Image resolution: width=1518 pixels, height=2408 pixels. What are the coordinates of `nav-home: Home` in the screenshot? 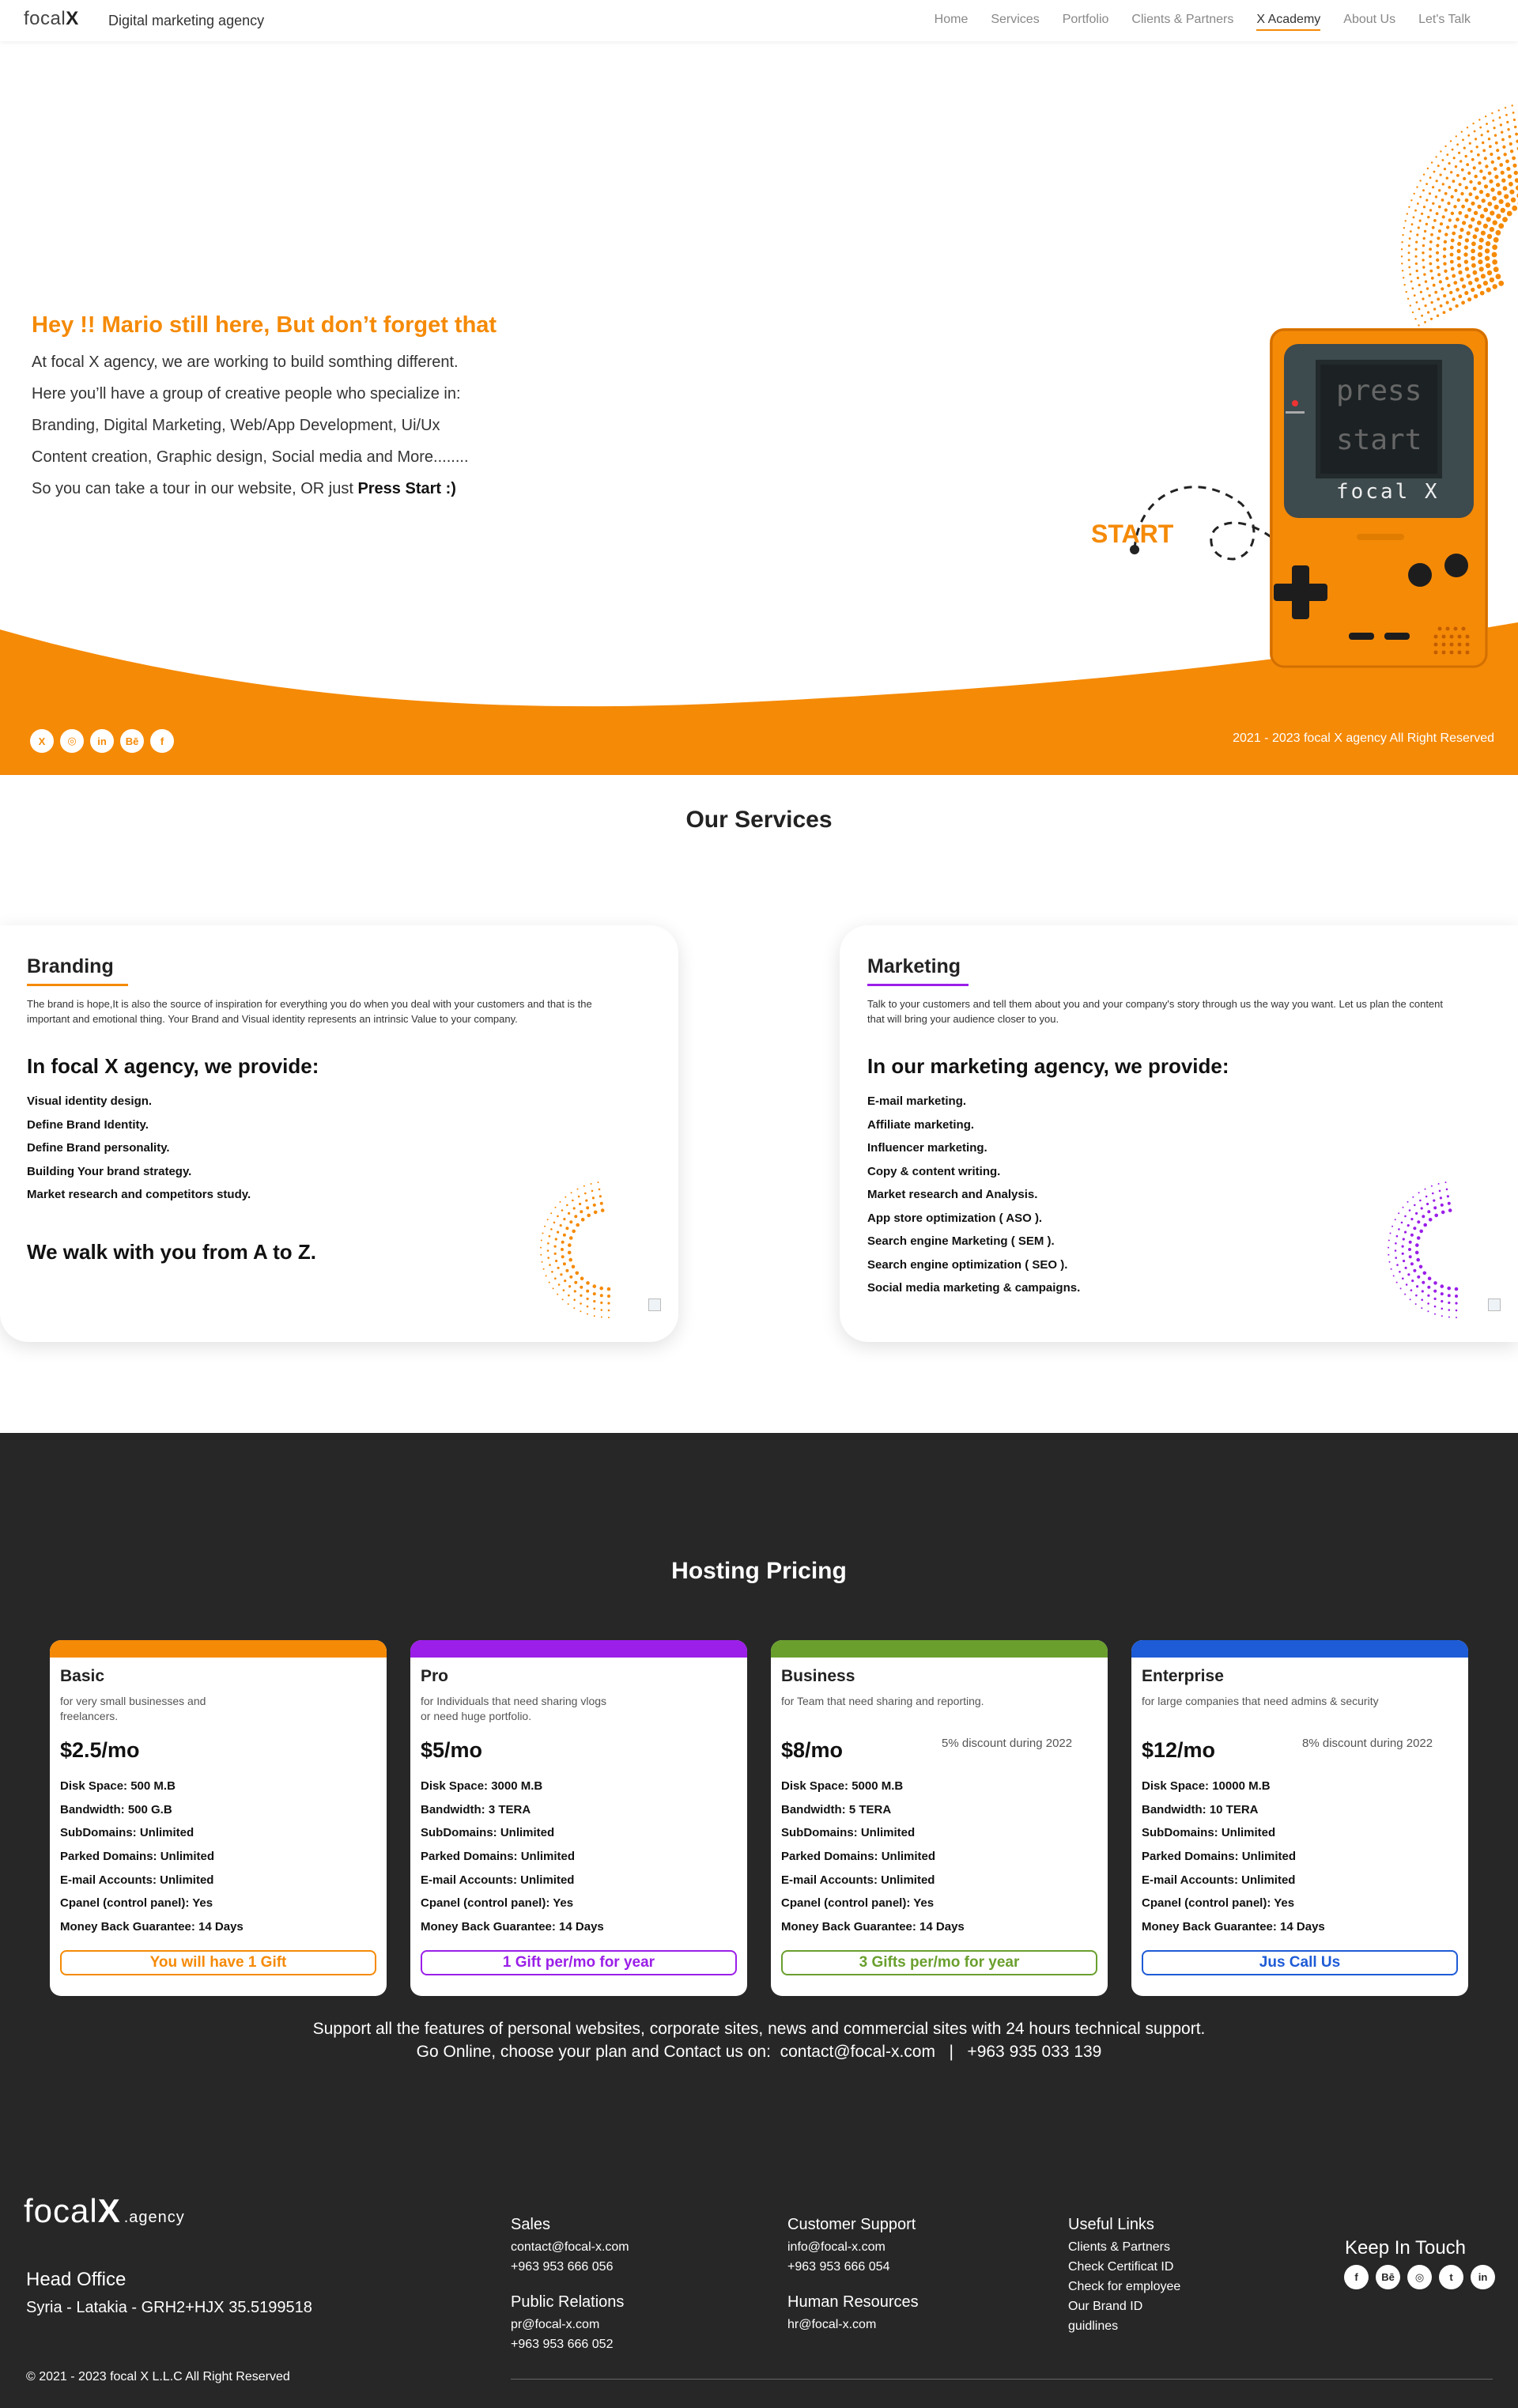 It's located at (952, 22).